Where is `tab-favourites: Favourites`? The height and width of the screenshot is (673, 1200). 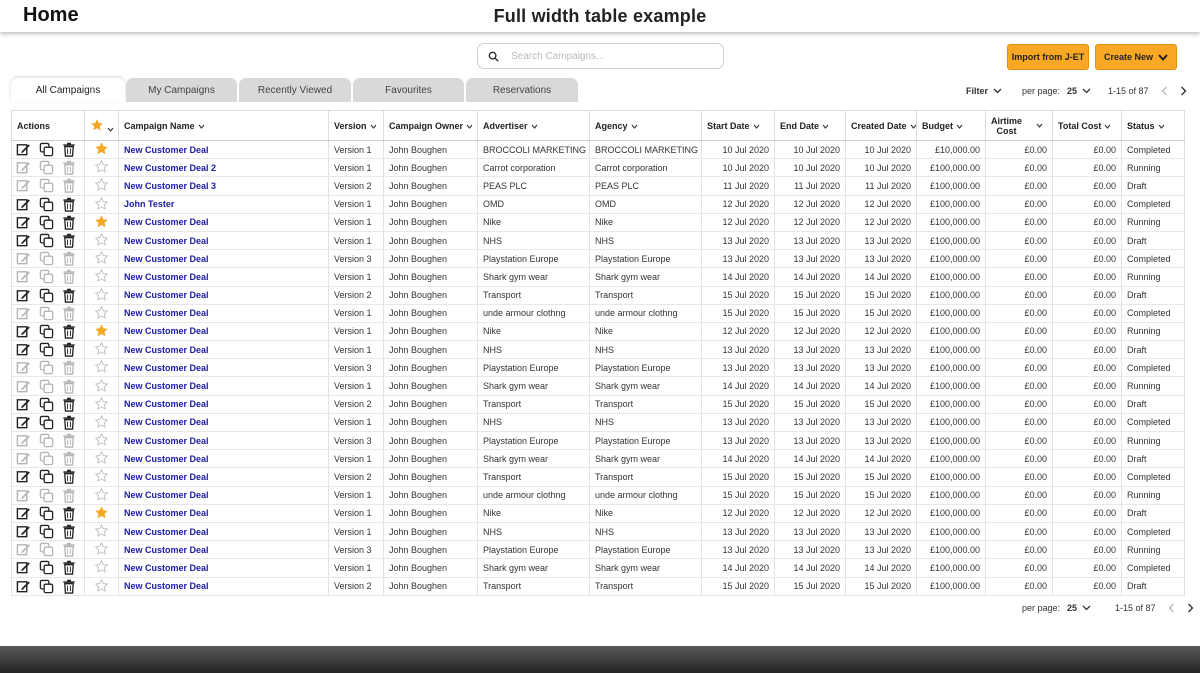 tab-favourites: Favourites is located at coordinates (408, 90).